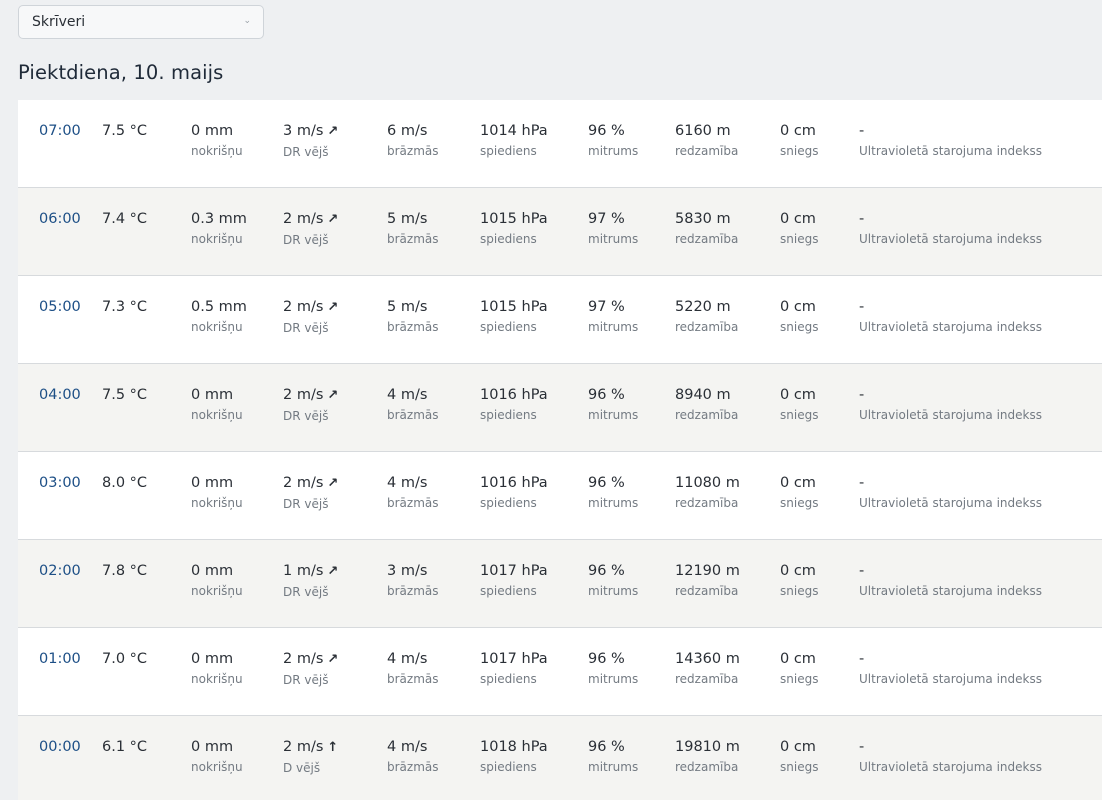  What do you see at coordinates (413, 580) in the screenshot?
I see `gust-cell: 3 m/s brāzmās` at bounding box center [413, 580].